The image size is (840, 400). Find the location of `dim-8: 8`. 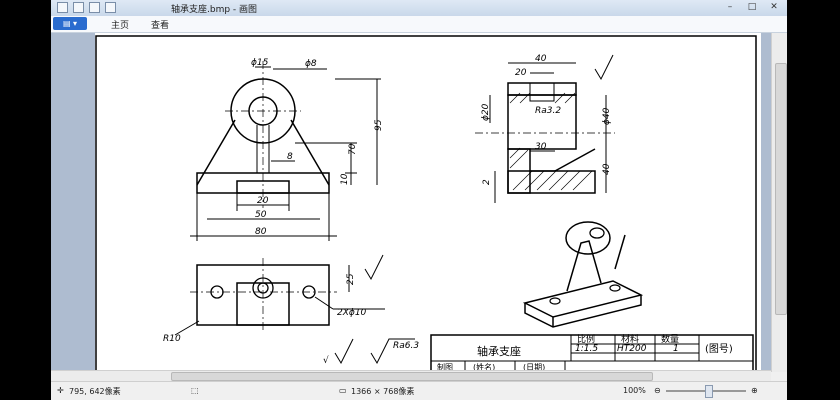

dim-8: 8 is located at coordinates (290, 157).